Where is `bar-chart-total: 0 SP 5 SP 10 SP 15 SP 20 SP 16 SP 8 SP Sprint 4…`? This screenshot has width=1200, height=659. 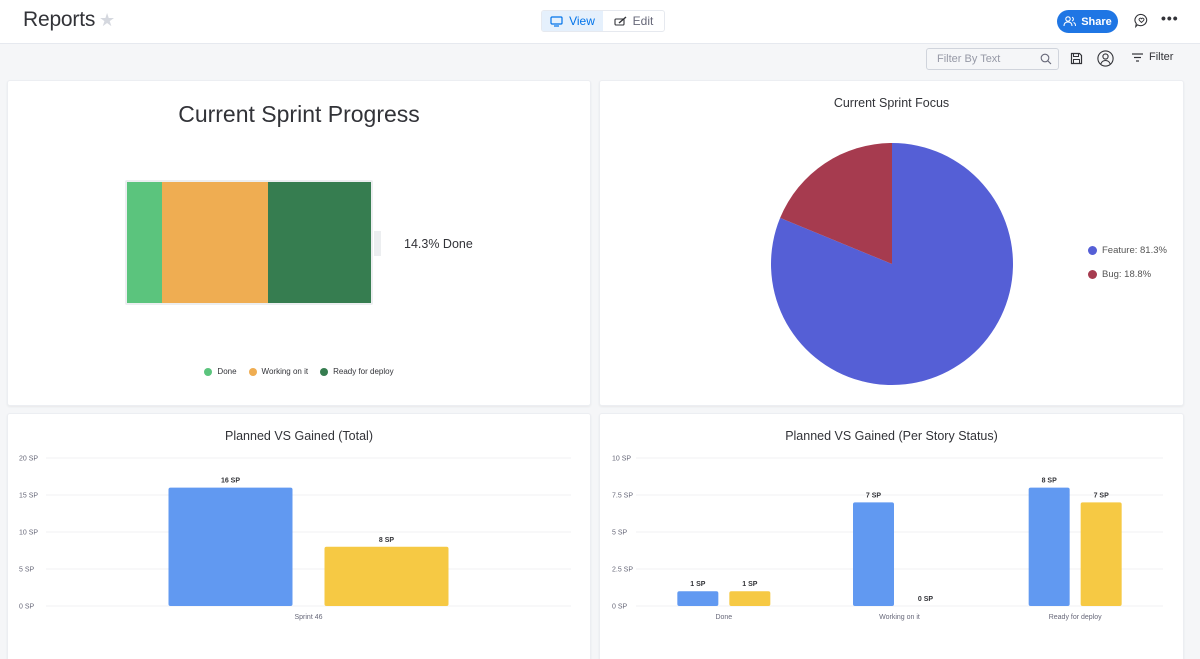
bar-chart-total: 0 SP 5 SP 10 SP 15 SP 20 SP 16 SP 8 SP Sprint 4… is located at coordinates (295, 538).